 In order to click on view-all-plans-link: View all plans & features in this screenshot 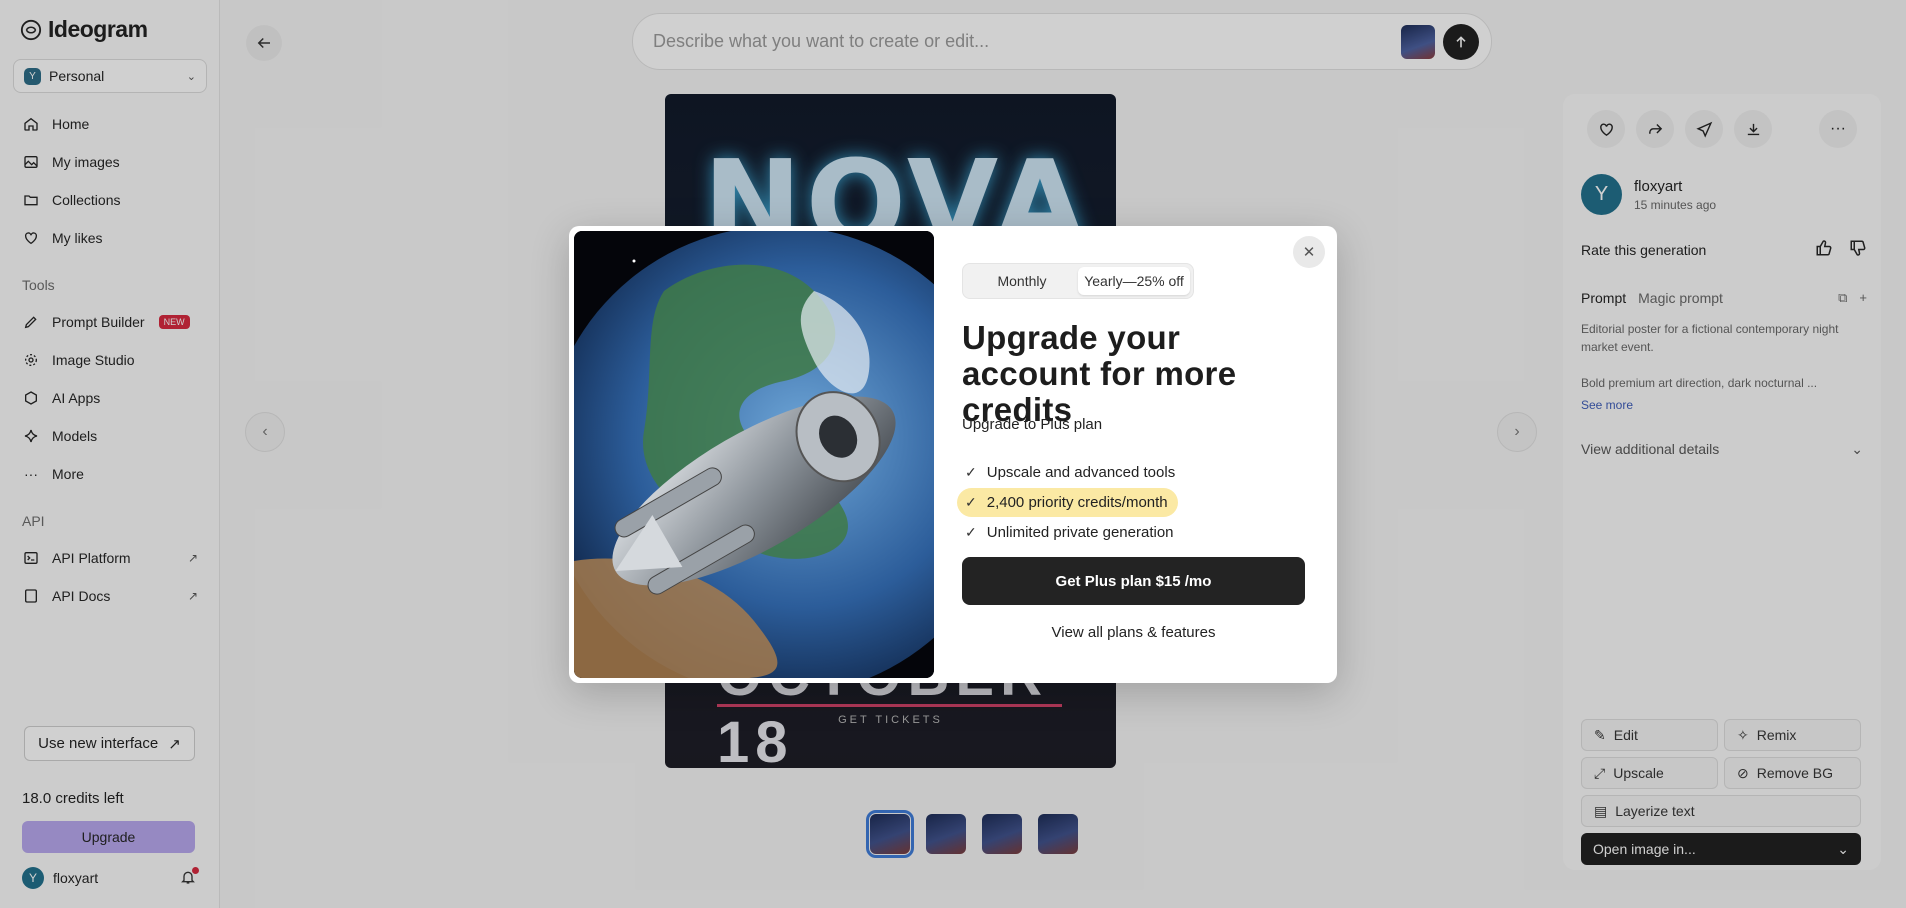, I will do `click(1133, 632)`.